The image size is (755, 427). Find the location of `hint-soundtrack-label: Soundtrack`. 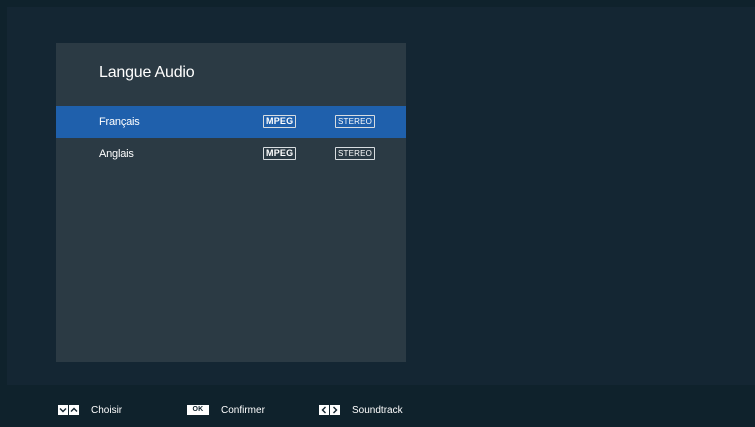

hint-soundtrack-label: Soundtrack is located at coordinates (377, 410).